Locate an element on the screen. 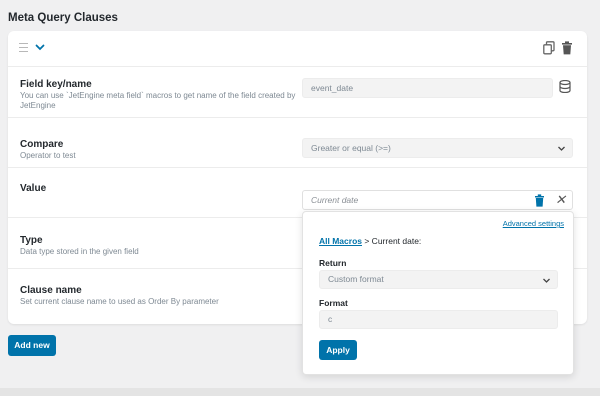 This screenshot has height=396, width=600. section-title: Meta Query Clauses is located at coordinates (63, 18).